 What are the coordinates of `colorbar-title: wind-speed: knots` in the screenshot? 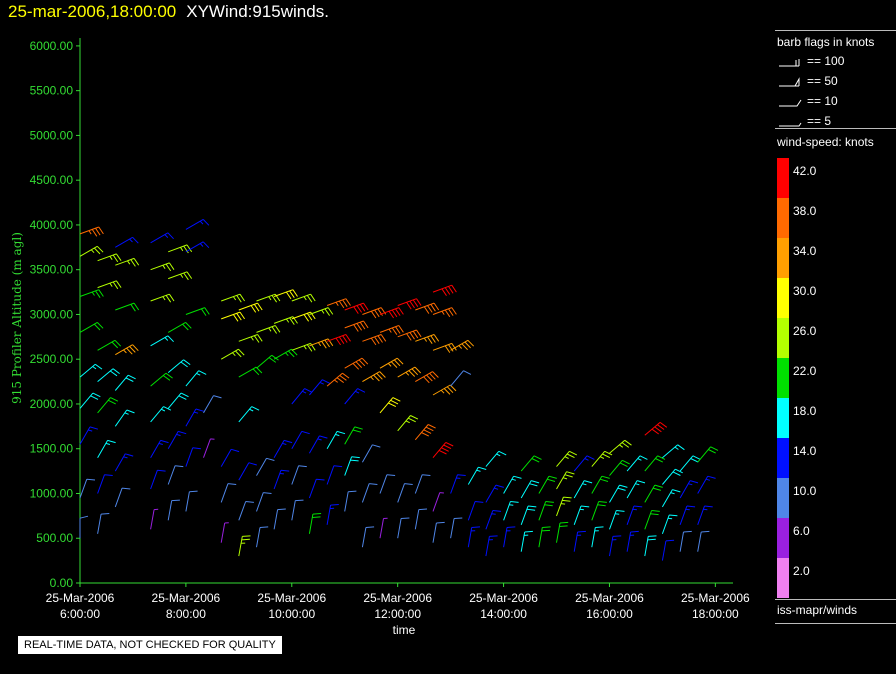 It's located at (825, 142).